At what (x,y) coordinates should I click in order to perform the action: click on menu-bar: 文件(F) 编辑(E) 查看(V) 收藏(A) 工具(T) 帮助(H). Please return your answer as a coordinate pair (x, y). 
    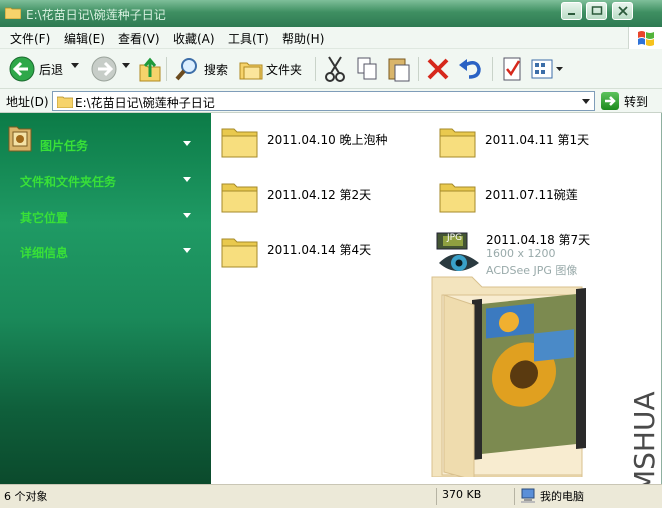
    Looking at the image, I should click on (331, 38).